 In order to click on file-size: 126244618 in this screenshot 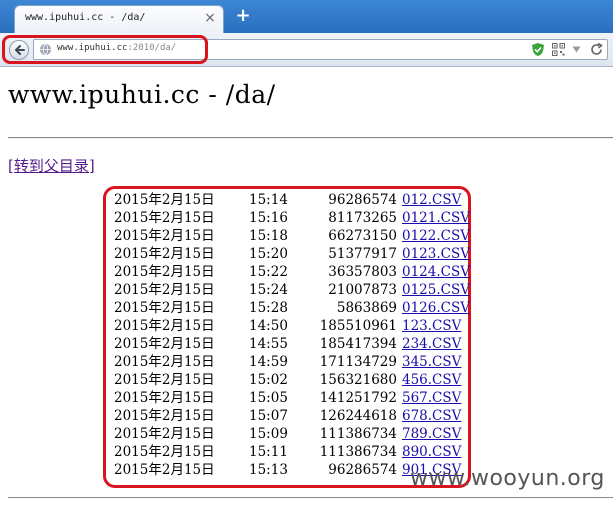, I will do `click(358, 416)`.